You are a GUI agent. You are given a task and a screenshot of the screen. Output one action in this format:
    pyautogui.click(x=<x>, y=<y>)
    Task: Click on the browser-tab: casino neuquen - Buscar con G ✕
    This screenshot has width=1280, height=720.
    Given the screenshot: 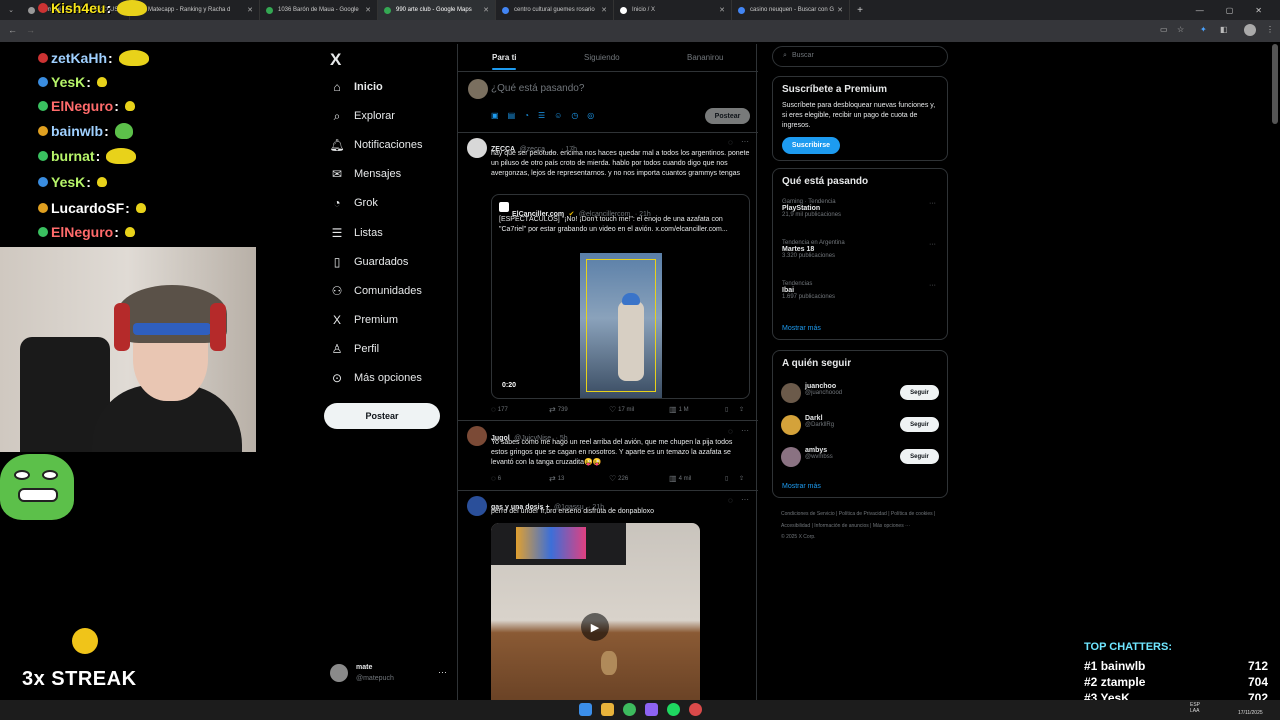 What is the action you would take?
    pyautogui.click(x=791, y=10)
    